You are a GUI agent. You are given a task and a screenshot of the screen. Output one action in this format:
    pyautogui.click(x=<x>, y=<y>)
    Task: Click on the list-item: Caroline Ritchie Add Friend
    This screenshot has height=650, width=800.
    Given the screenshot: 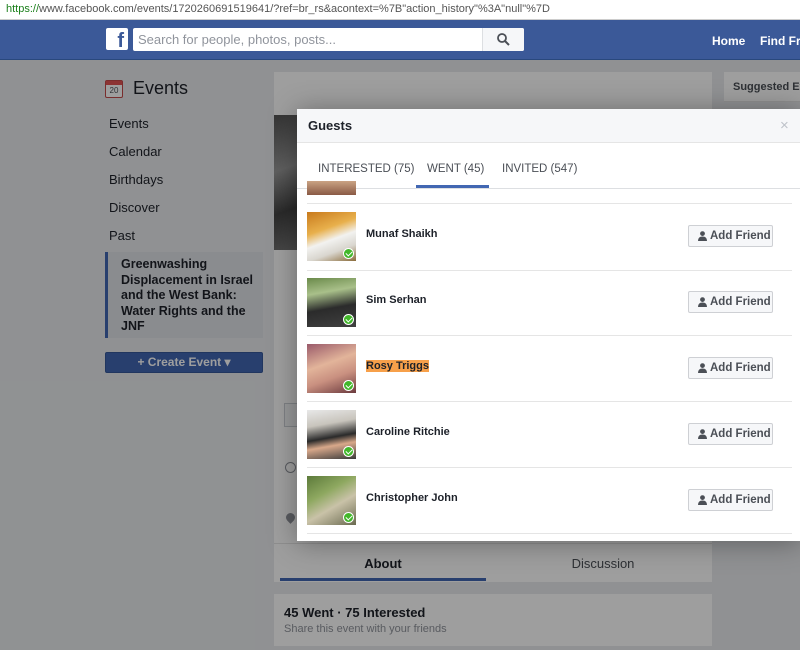 What is the action you would take?
    pyautogui.click(x=548, y=435)
    